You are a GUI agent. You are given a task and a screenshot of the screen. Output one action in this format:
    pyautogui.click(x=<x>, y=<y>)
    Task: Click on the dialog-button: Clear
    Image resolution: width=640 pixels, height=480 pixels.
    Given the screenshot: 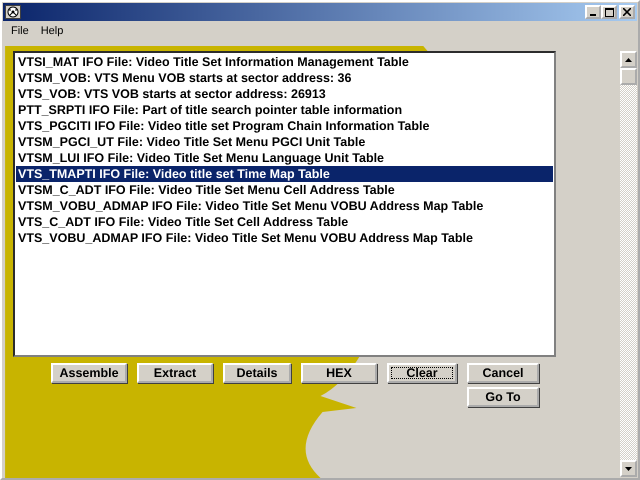 What is the action you would take?
    pyautogui.click(x=422, y=373)
    